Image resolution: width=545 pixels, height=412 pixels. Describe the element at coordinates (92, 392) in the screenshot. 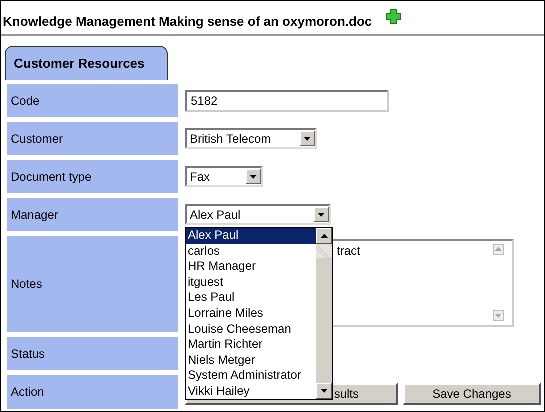

I see `field-label: Action` at that location.